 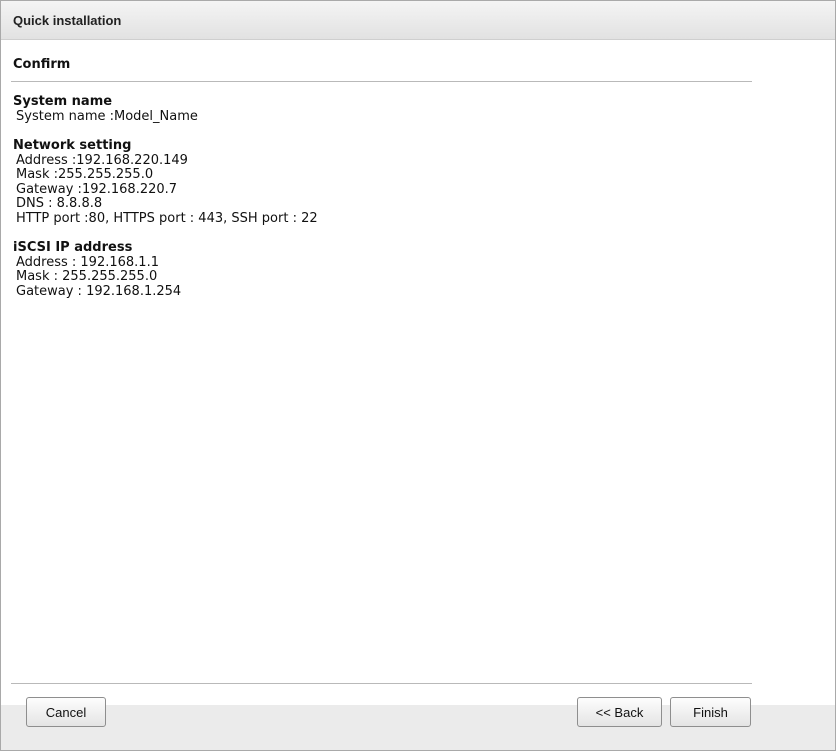 What do you see at coordinates (99, 291) in the screenshot?
I see `iscsi-gateway-value: Gateway : 192.168.1.254` at bounding box center [99, 291].